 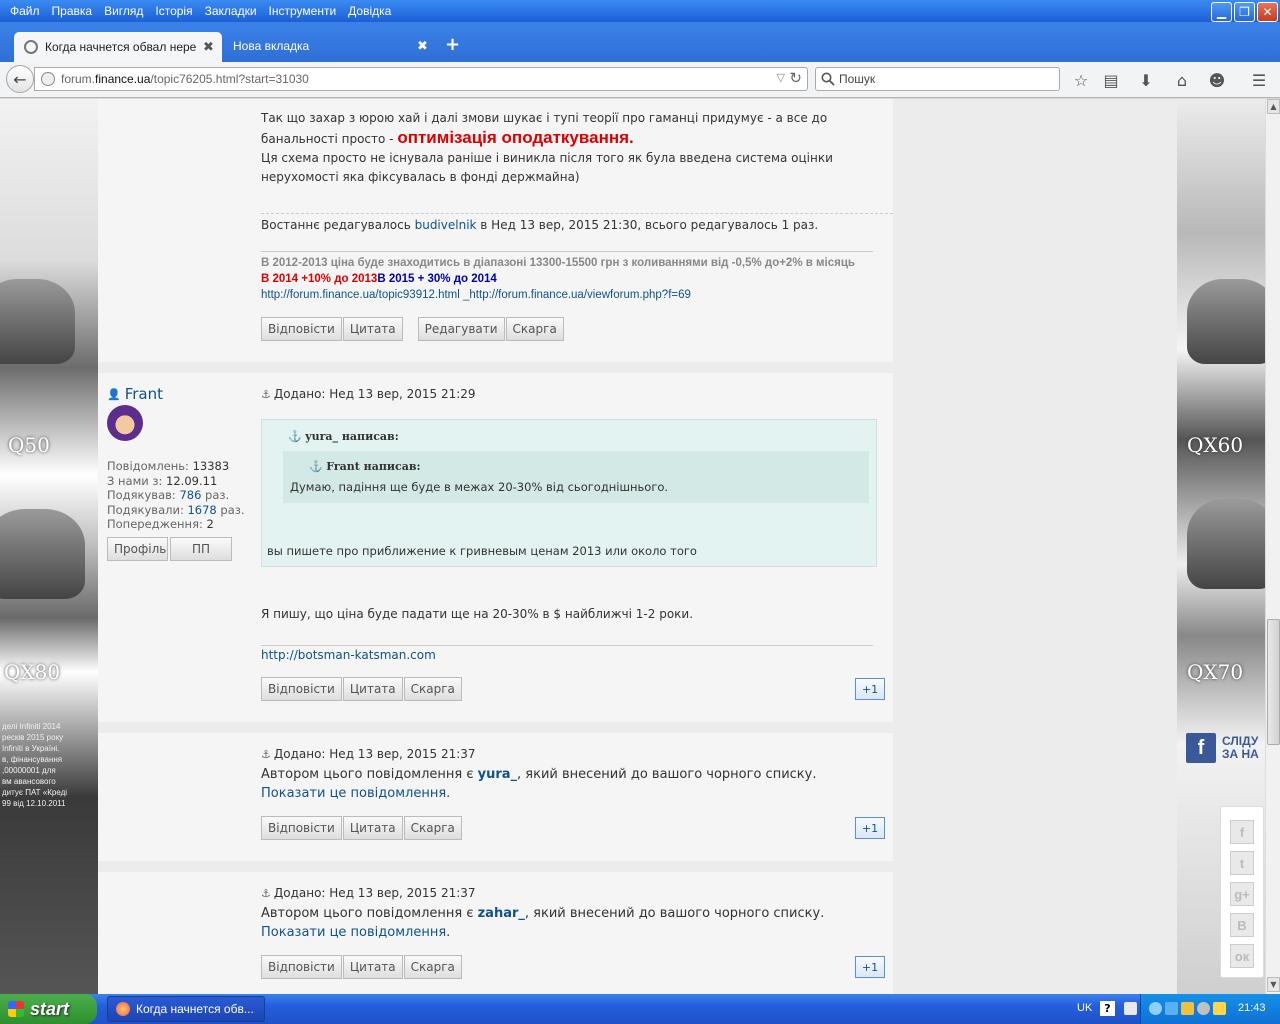 I want to click on minimize-button: ▁, so click(x=1221, y=12).